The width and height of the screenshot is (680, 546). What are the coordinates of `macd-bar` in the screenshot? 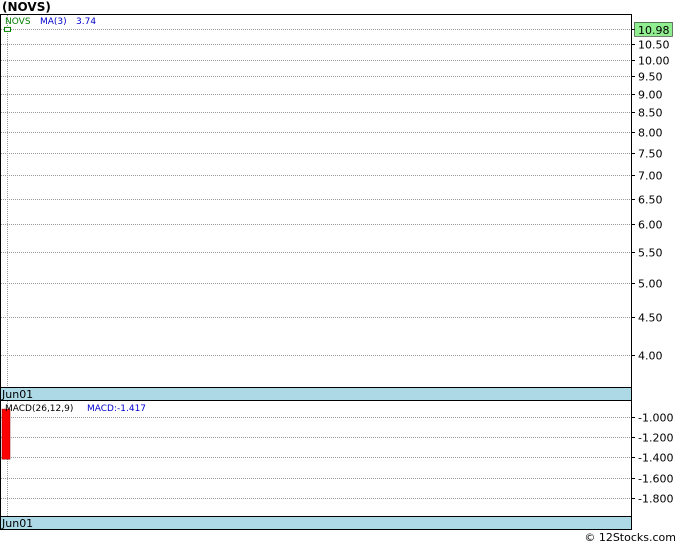 It's located at (6, 434).